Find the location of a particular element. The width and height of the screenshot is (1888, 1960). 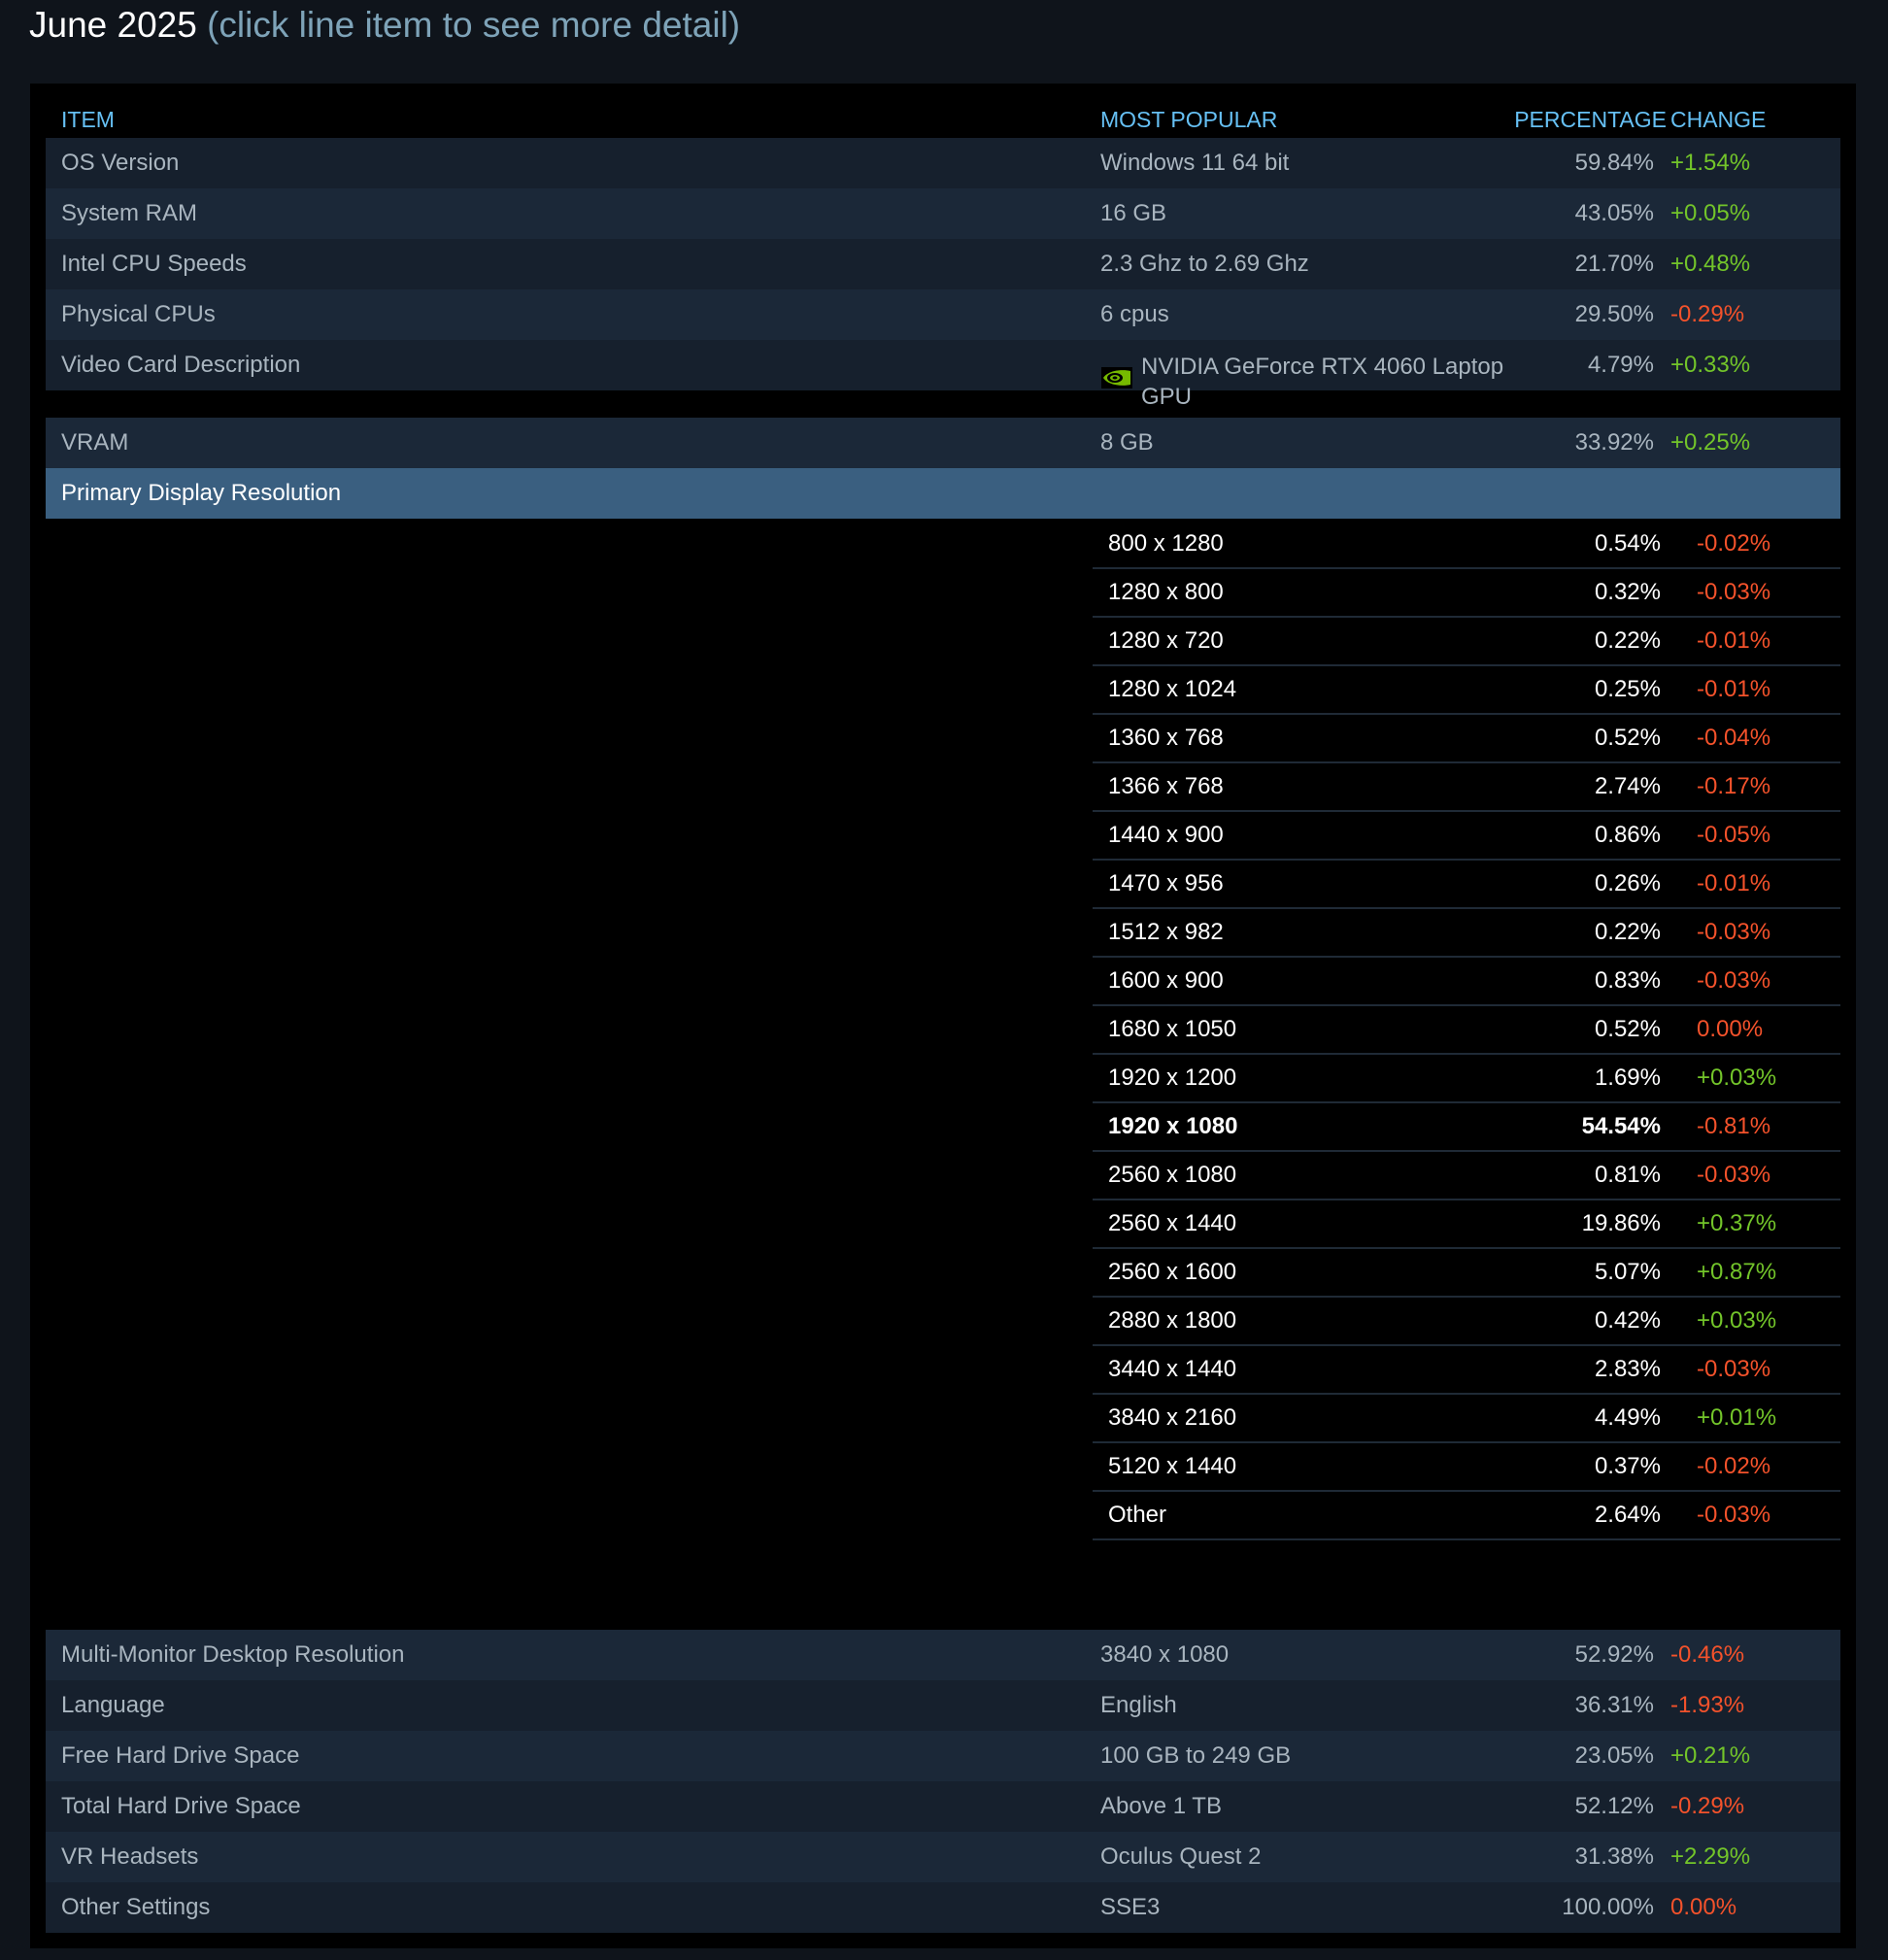

list-item-highlight: 1920 x 1080 54.54% -0.81% is located at coordinates (1466, 1127).